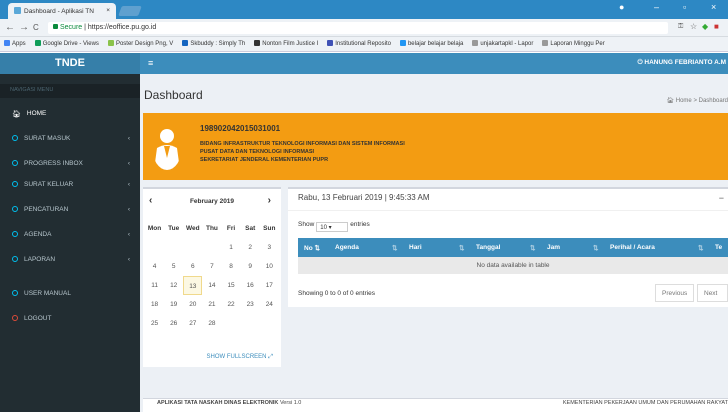 The width and height of the screenshot is (728, 412). Describe the element at coordinates (681, 63) in the screenshot. I see `user-menu: ⏻ HANUNG FEBRIANTO A.M` at that location.